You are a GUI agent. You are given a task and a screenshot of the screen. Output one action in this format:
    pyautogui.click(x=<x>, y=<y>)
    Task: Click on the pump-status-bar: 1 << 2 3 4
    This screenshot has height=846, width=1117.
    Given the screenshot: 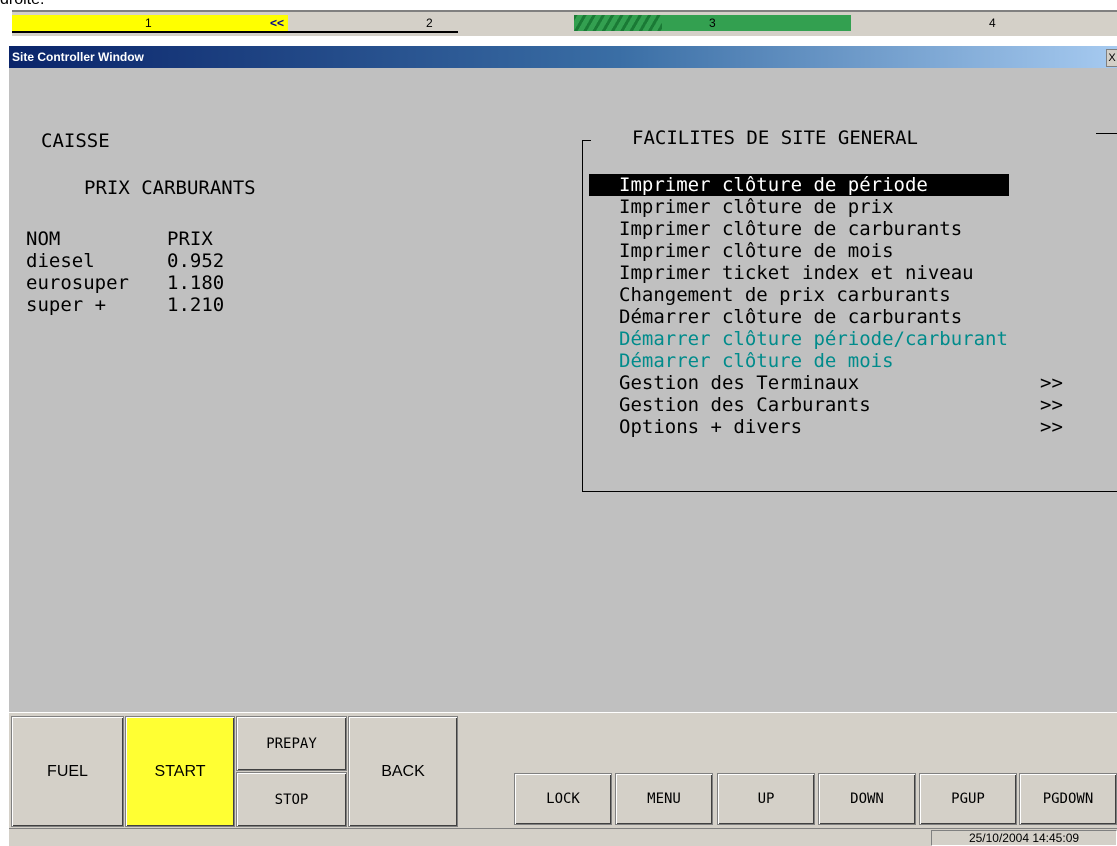 What is the action you would take?
    pyautogui.click(x=564, y=23)
    